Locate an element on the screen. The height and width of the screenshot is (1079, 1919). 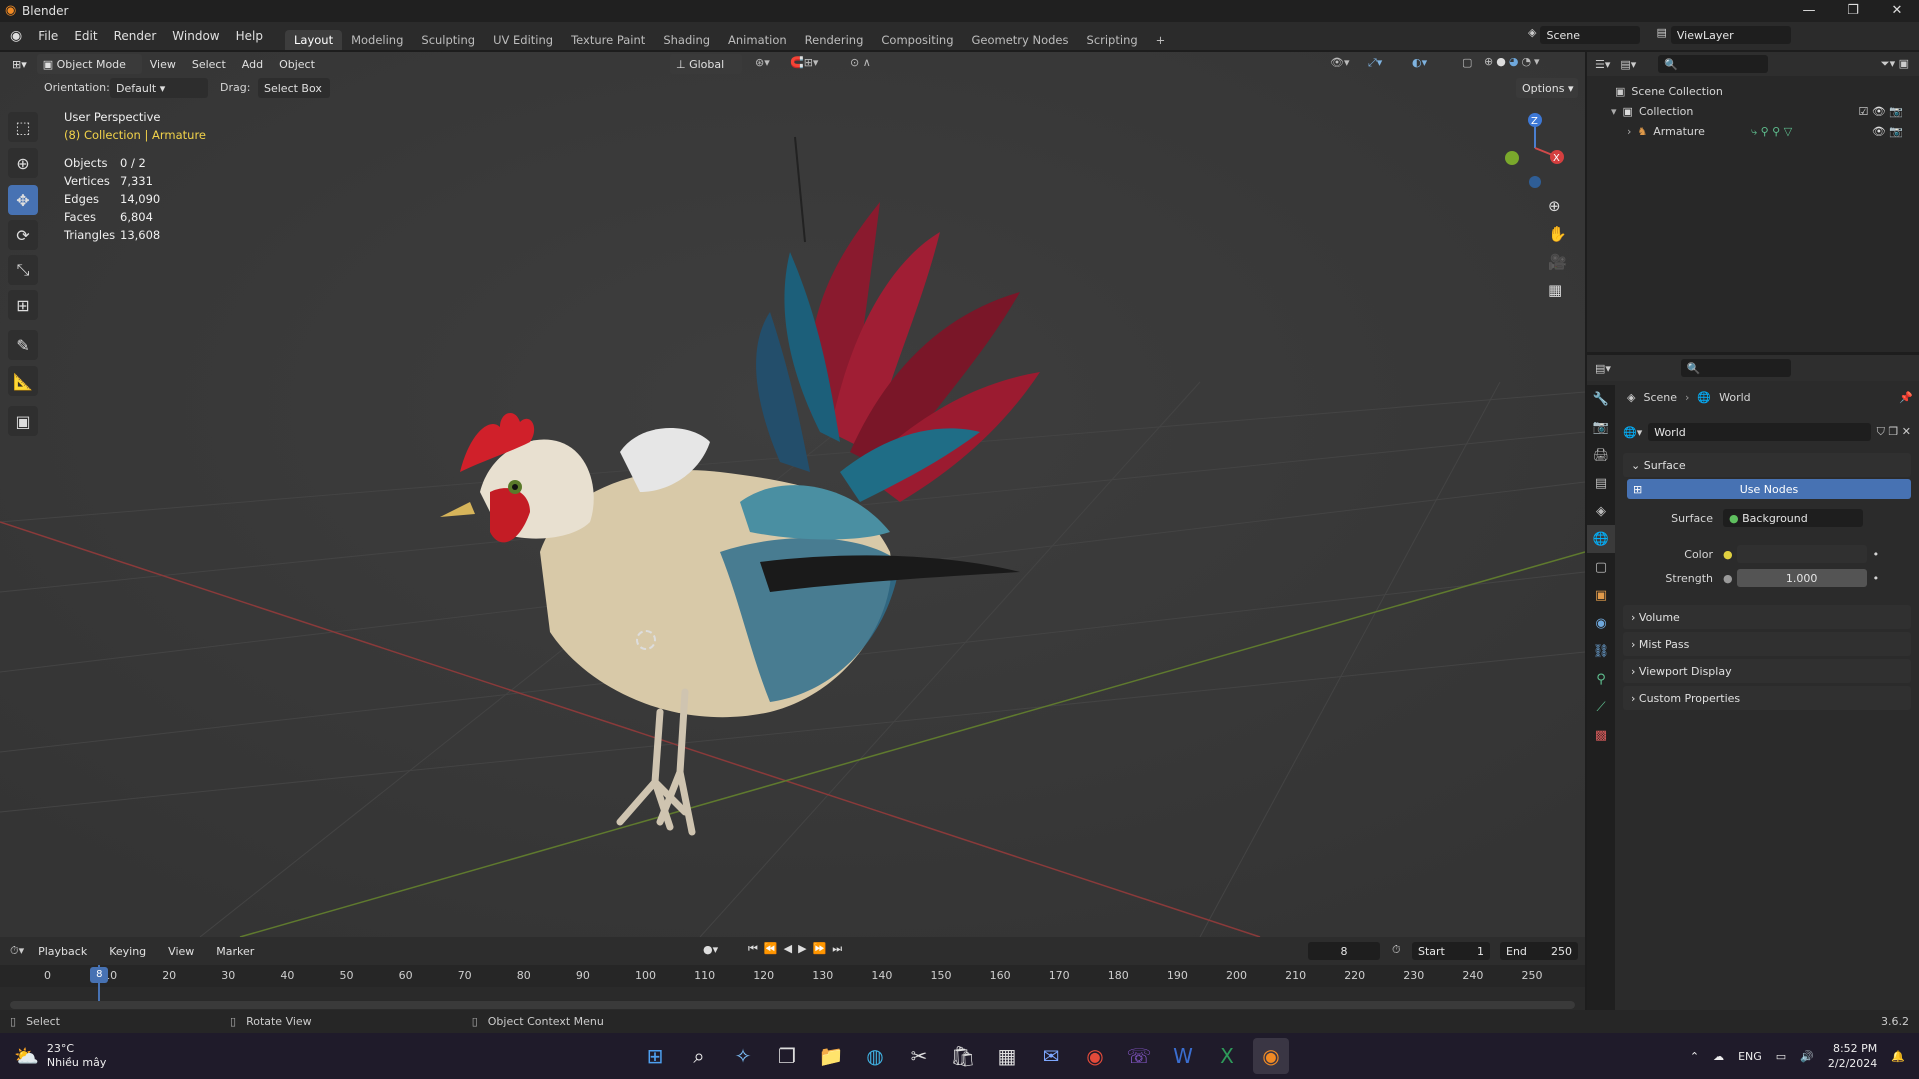
language-indicator: ENG is located at coordinates (1750, 1056).